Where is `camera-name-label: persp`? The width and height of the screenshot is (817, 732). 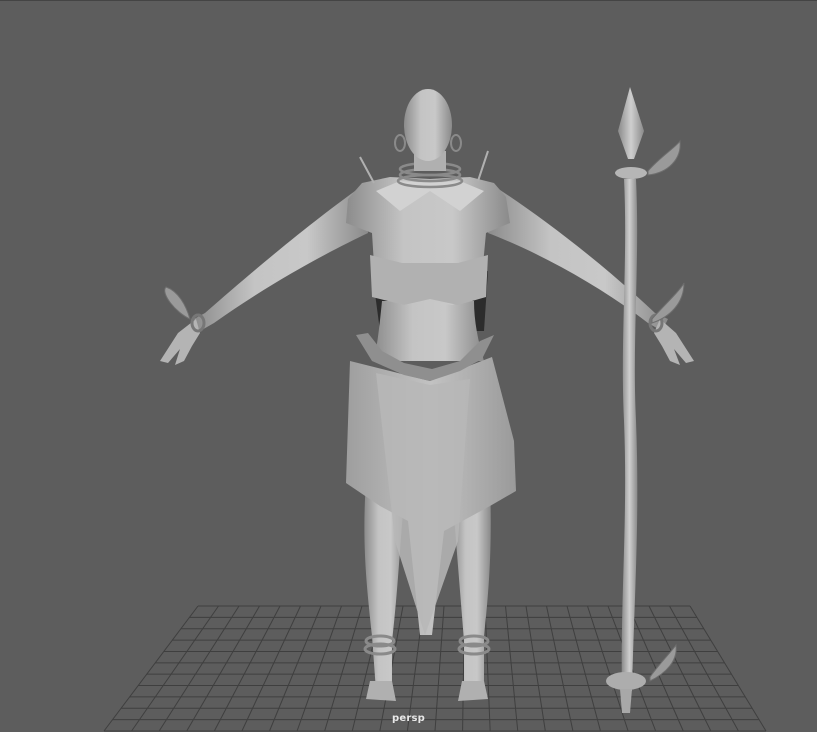 camera-name-label: persp is located at coordinates (408, 718).